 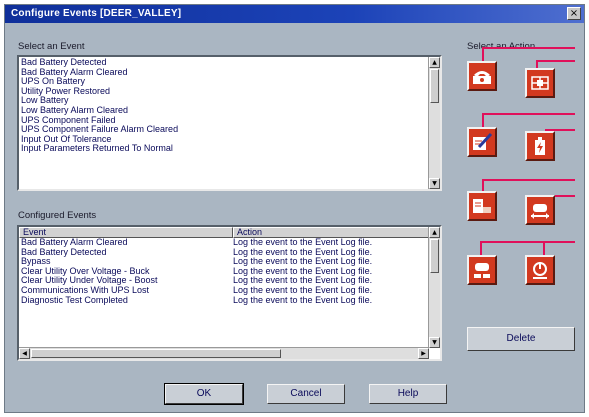 What do you see at coordinates (126, 232) in the screenshot?
I see `column-header-event: Event` at bounding box center [126, 232].